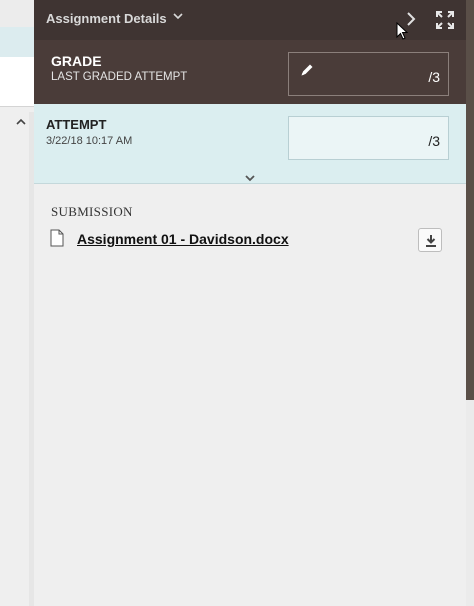 The height and width of the screenshot is (606, 474). I want to click on grade-title: GRADE, so click(76, 61).